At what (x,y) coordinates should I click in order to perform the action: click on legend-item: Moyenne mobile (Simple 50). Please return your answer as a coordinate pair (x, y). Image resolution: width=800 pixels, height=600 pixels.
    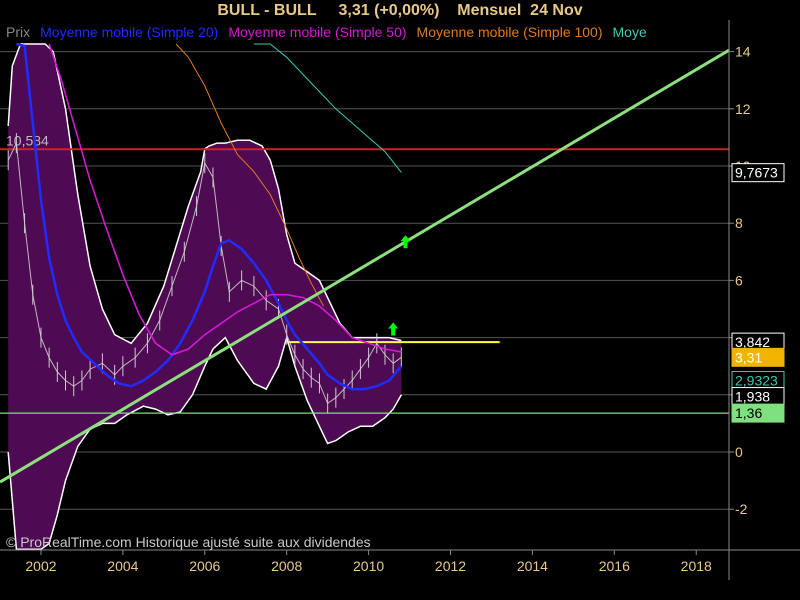
    Looking at the image, I should click on (317, 32).